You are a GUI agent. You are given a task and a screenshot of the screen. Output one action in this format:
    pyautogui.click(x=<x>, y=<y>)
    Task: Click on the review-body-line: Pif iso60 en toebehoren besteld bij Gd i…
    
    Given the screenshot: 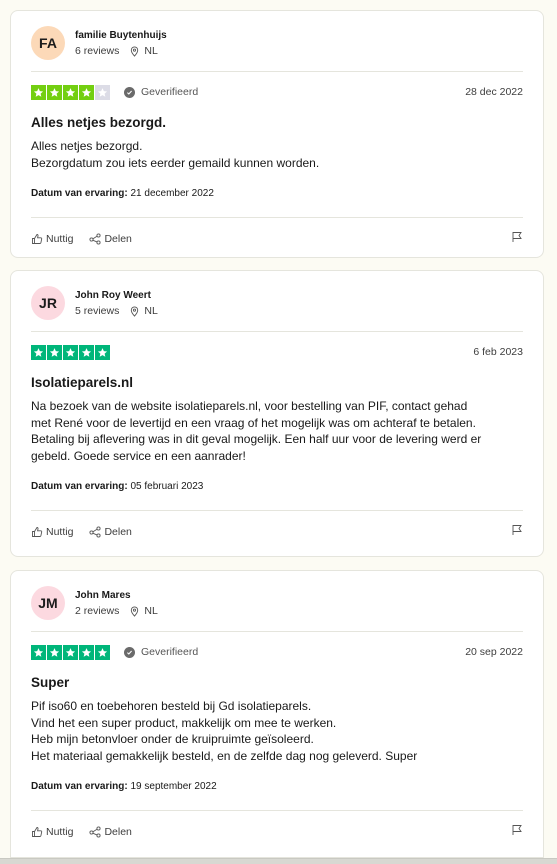 What is the action you would take?
    pyautogui.click(x=171, y=706)
    